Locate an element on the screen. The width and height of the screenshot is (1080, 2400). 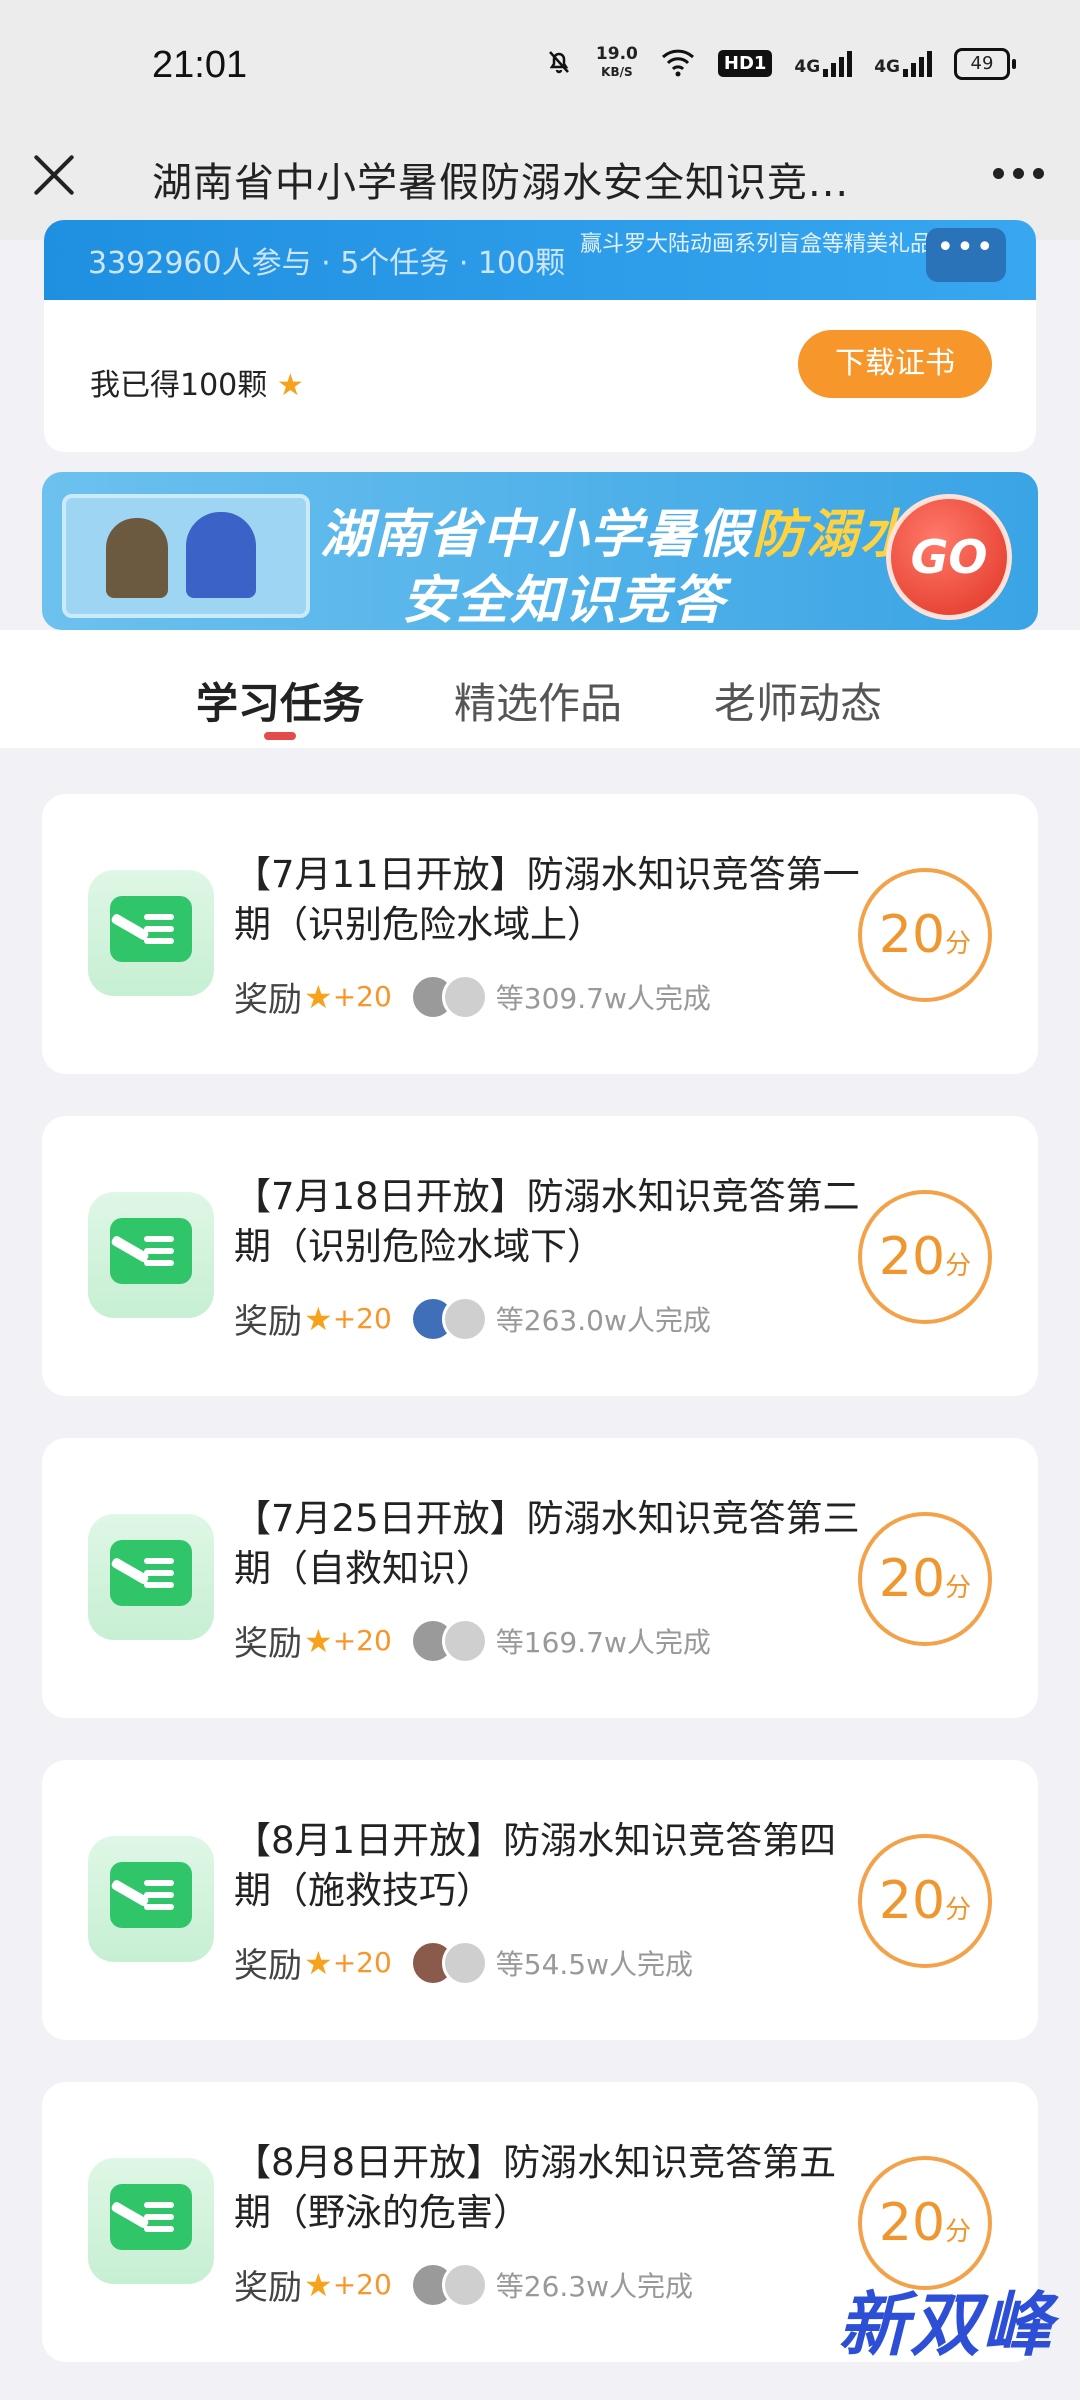
tab-bar: 学习任务 精选作品 老师动态 is located at coordinates (540, 689).